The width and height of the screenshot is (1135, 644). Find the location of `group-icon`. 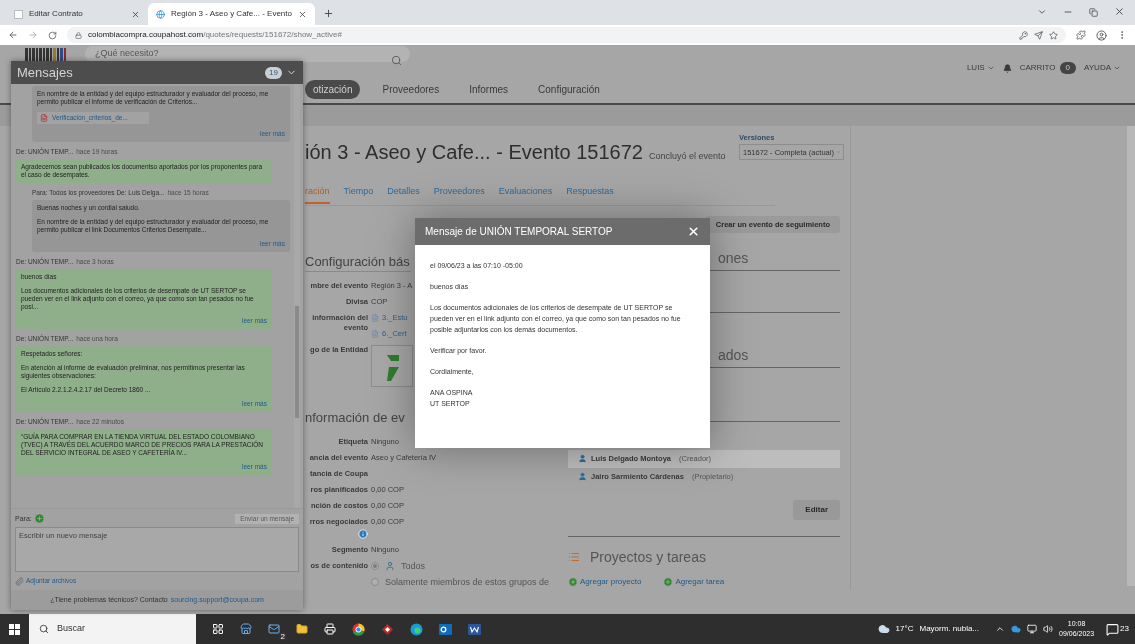

group-icon is located at coordinates (390, 565).